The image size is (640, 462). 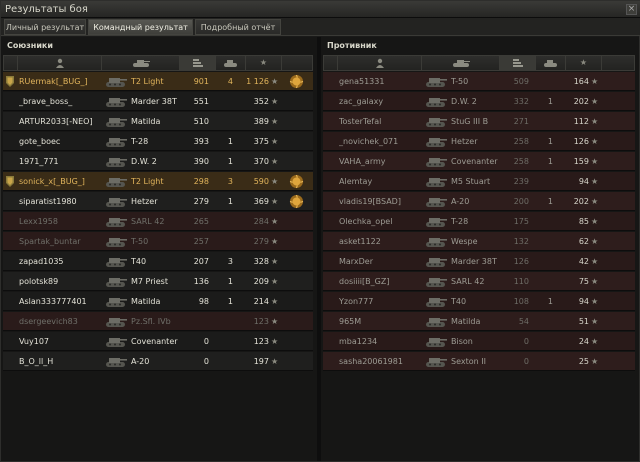 What do you see at coordinates (380, 321) in the screenshot?
I see `player-name: 965M` at bounding box center [380, 321].